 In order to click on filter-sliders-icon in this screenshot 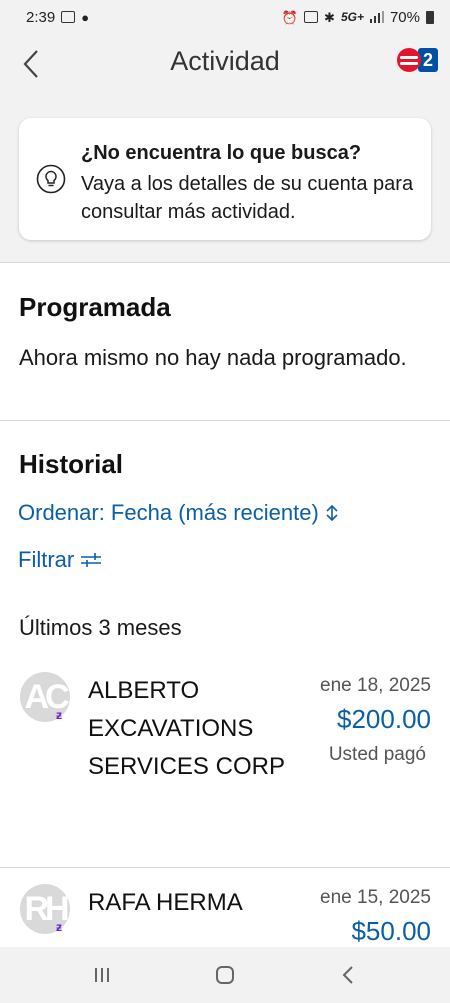, I will do `click(91, 560)`.